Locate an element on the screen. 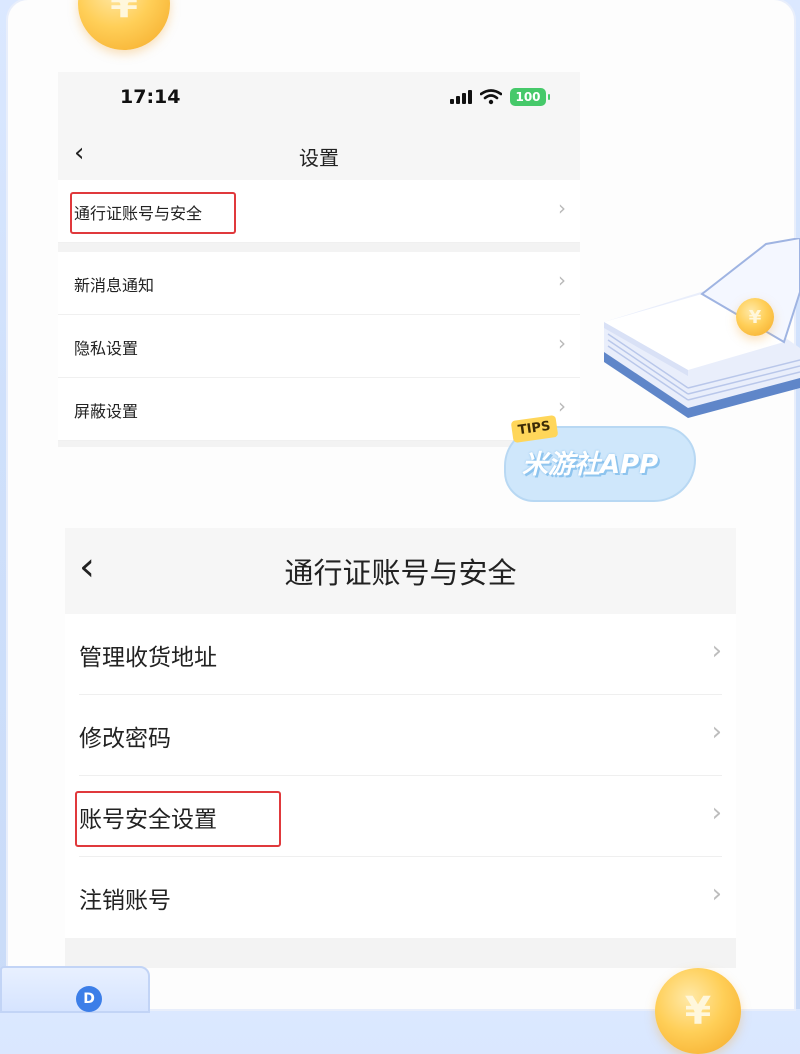  page-title: 通行证账号与安全 is located at coordinates (400, 573).